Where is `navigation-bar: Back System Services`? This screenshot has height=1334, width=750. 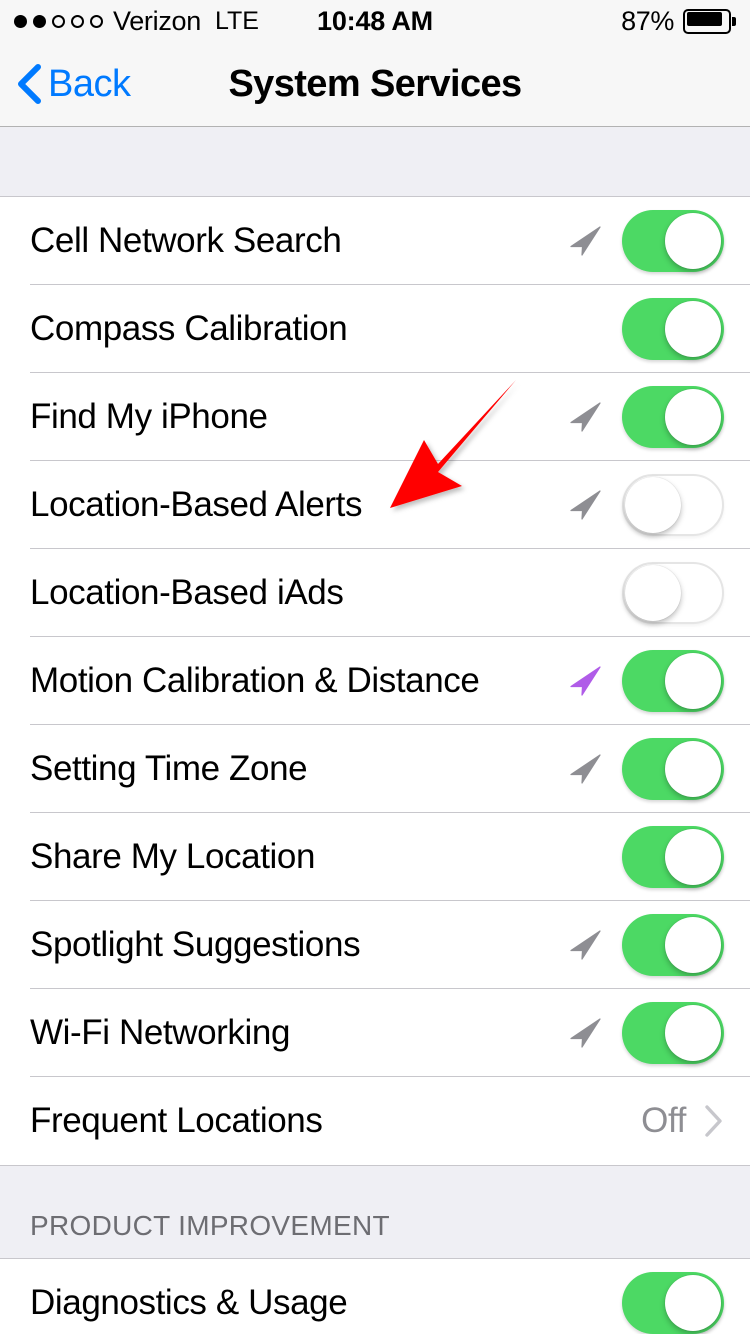 navigation-bar: Back System Services is located at coordinates (375, 84).